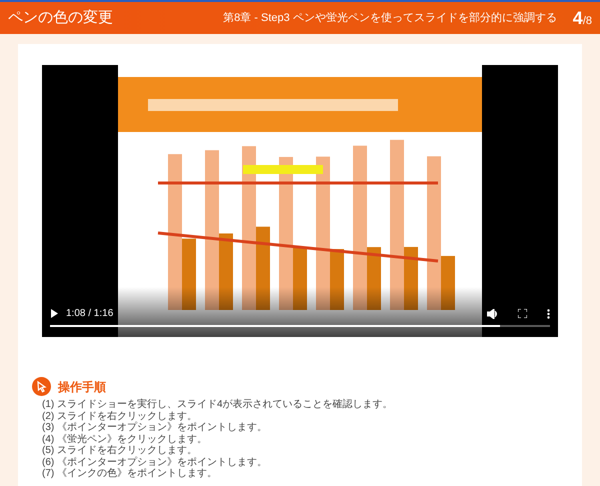 The image size is (600, 486). What do you see at coordinates (492, 313) in the screenshot?
I see `volume-icon` at bounding box center [492, 313].